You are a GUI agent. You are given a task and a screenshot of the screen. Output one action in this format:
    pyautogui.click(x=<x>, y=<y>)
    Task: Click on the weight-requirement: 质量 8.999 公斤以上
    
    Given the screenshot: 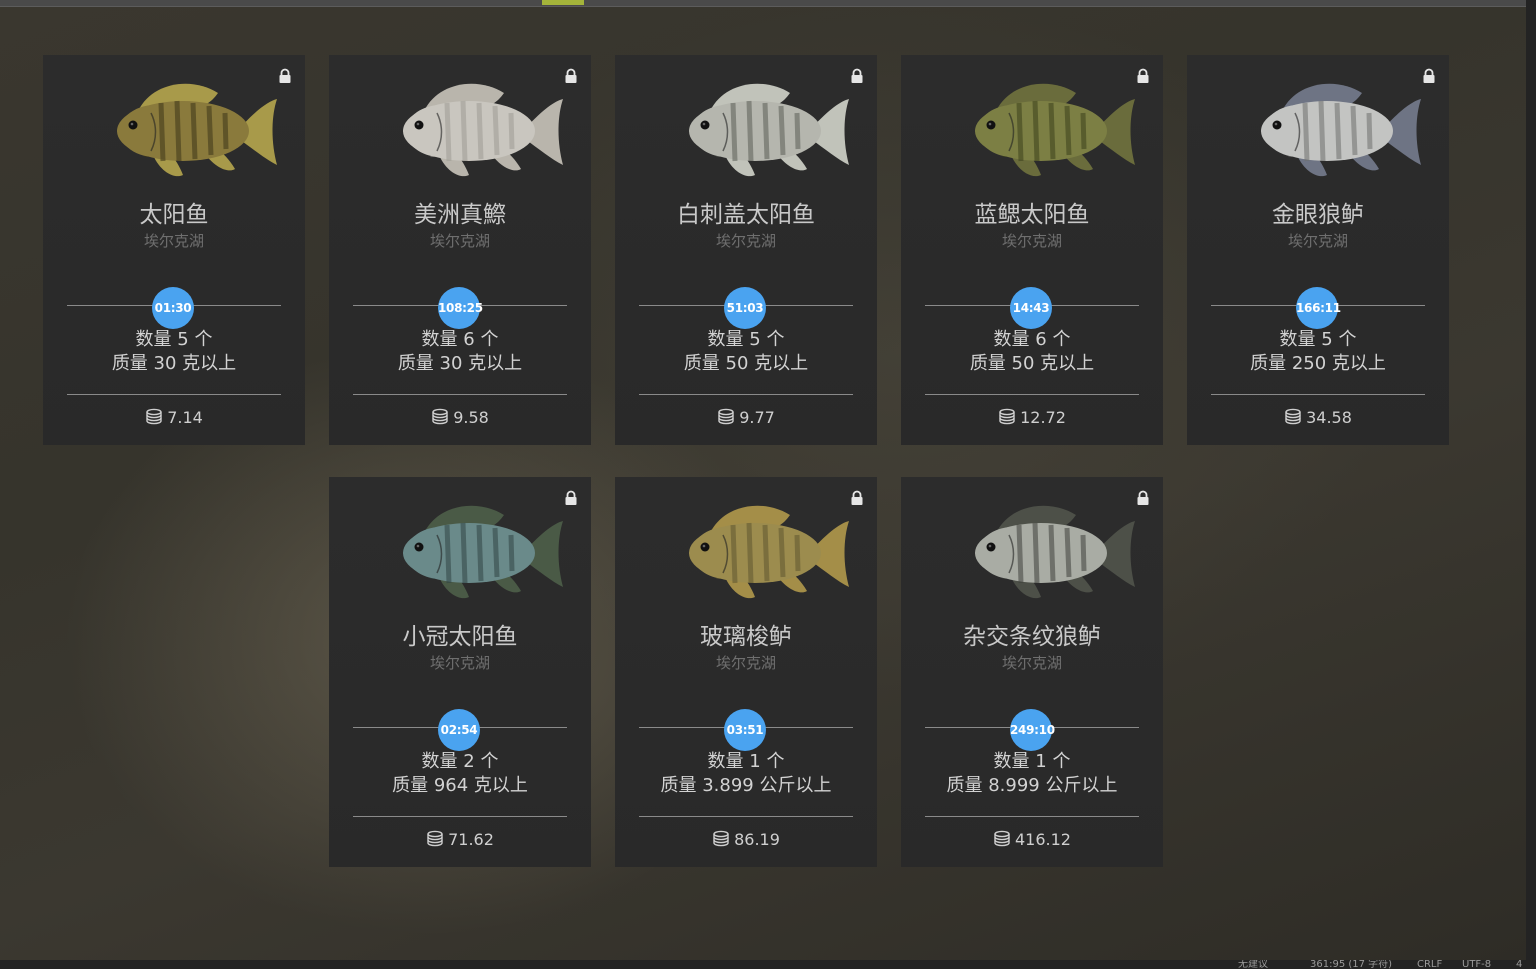 What is the action you would take?
    pyautogui.click(x=1032, y=785)
    